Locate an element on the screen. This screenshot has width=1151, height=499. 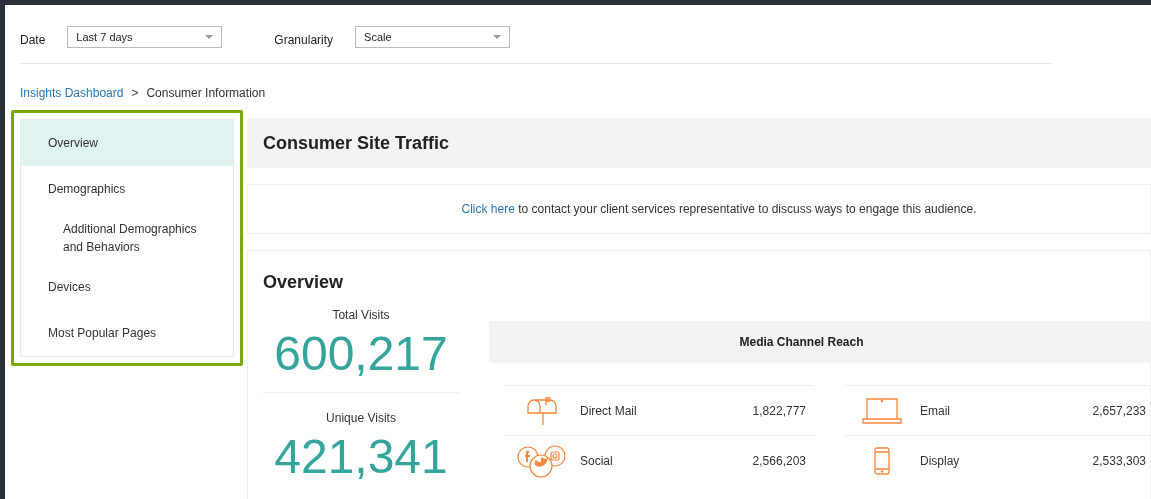
sidebar-item: Additional Demographics and Behaviors is located at coordinates (127, 238).